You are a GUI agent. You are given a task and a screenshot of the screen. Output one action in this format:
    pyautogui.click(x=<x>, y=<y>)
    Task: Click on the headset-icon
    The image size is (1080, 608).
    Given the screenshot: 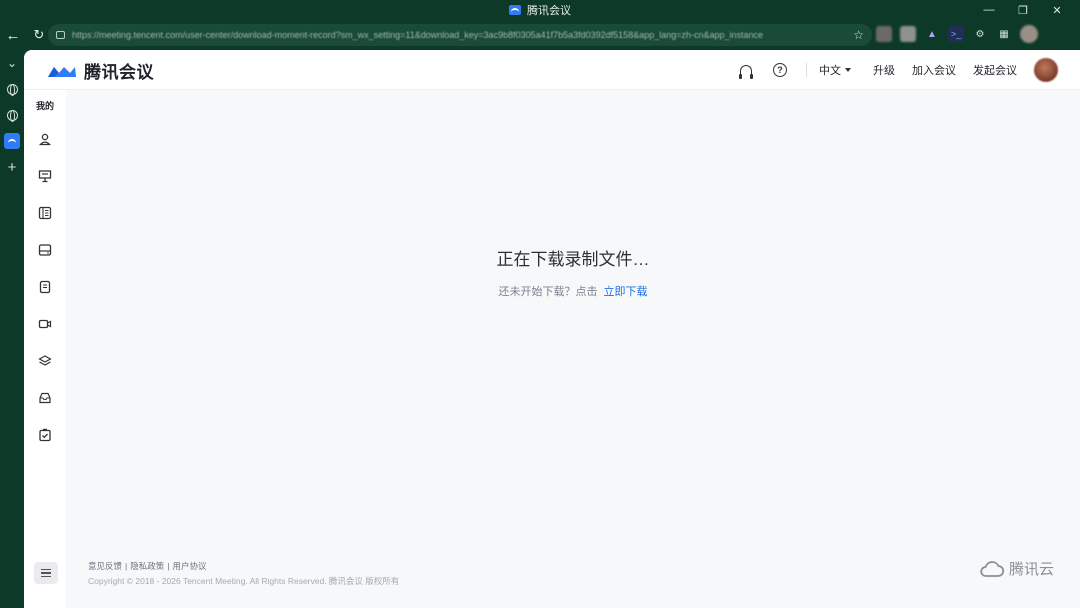 What is the action you would take?
    pyautogui.click(x=746, y=71)
    